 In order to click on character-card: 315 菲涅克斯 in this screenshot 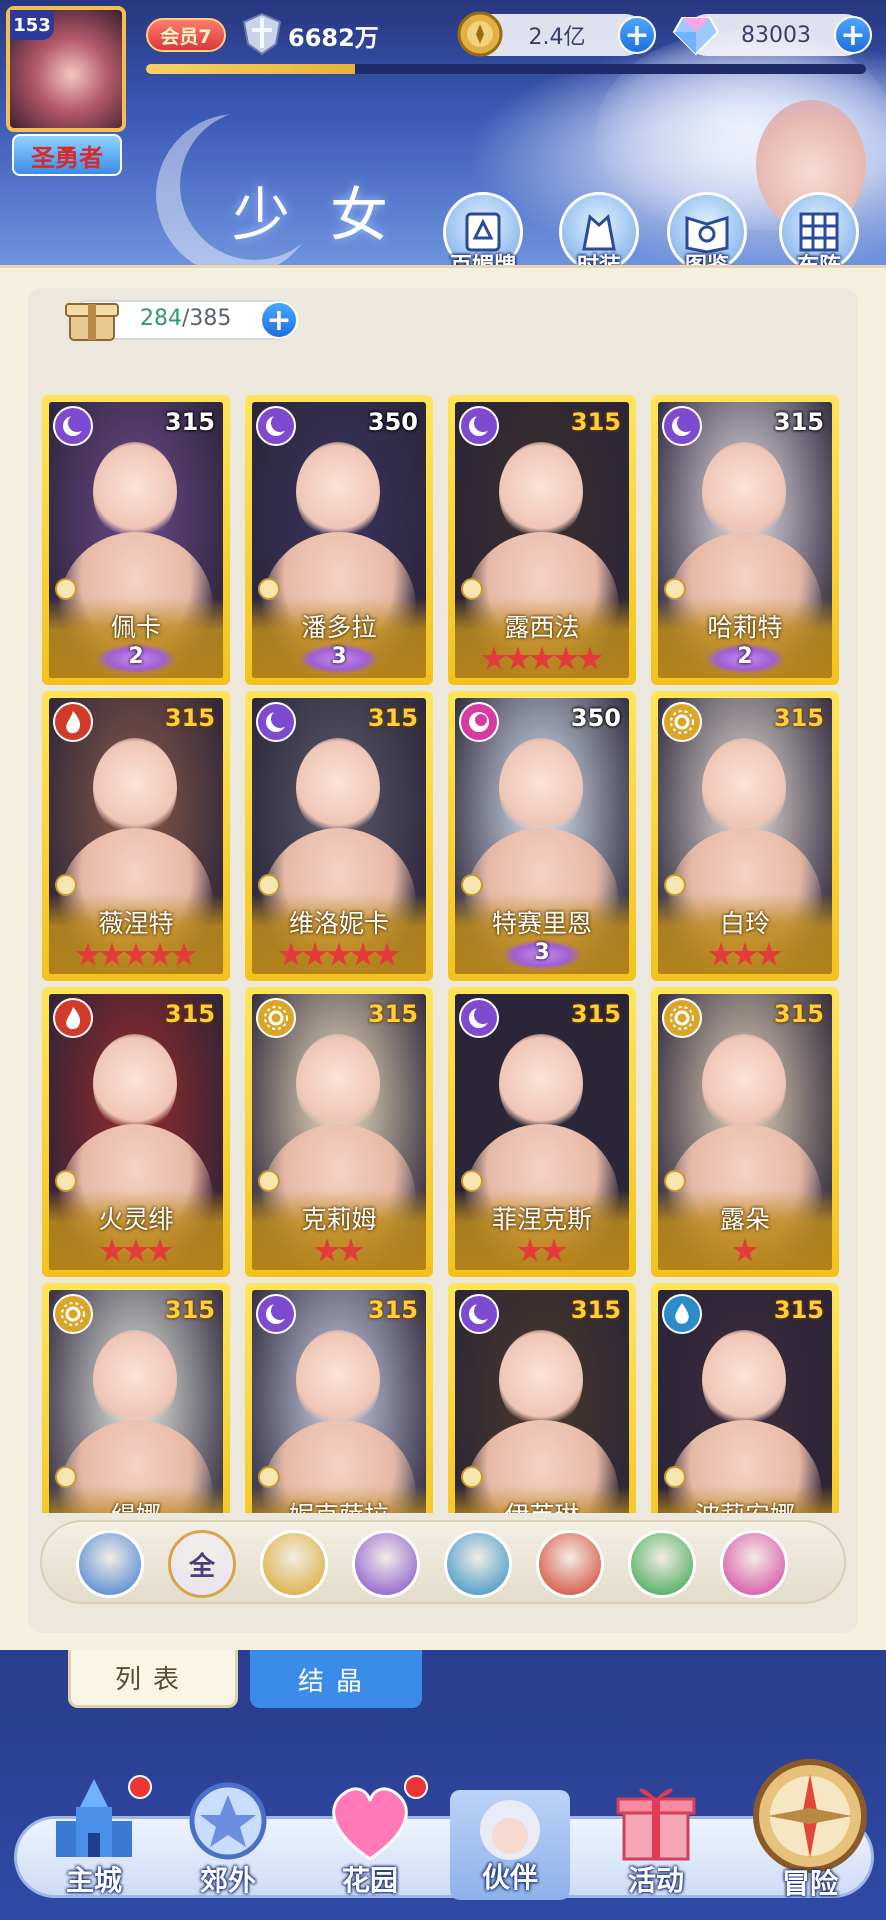, I will do `click(542, 1132)`.